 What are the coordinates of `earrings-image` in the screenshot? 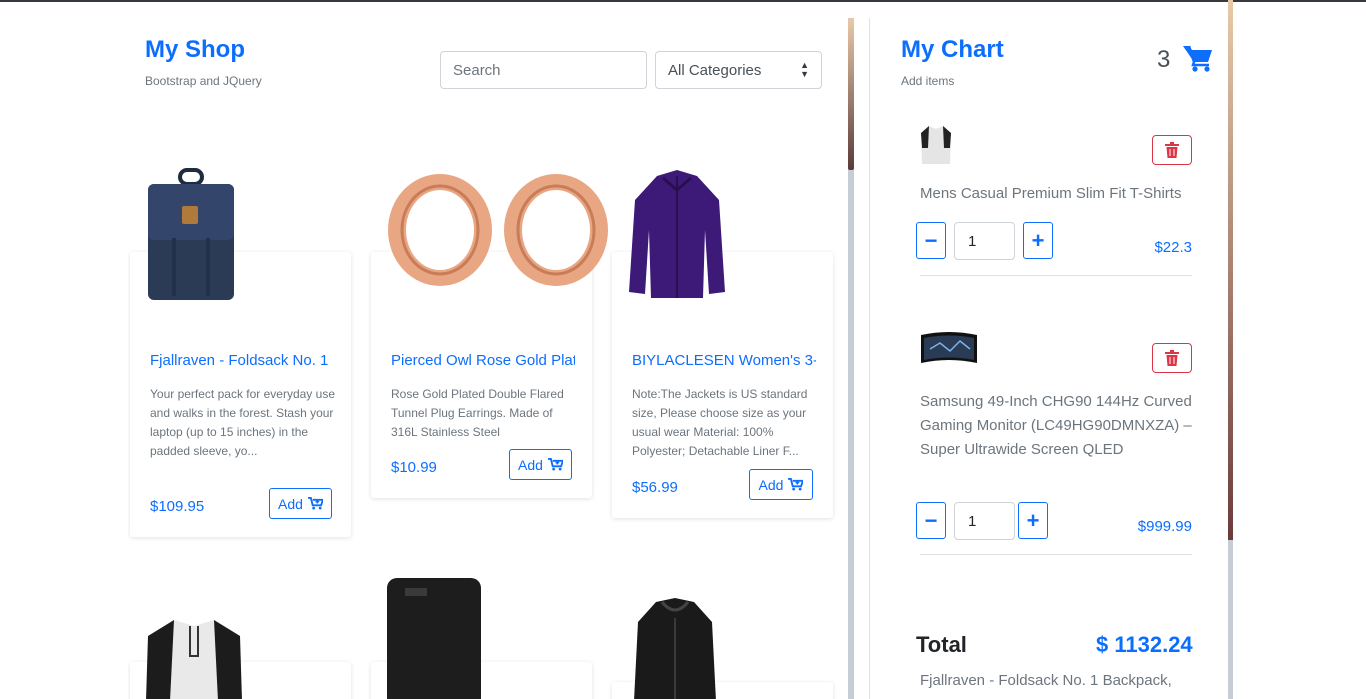 It's located at (498, 230).